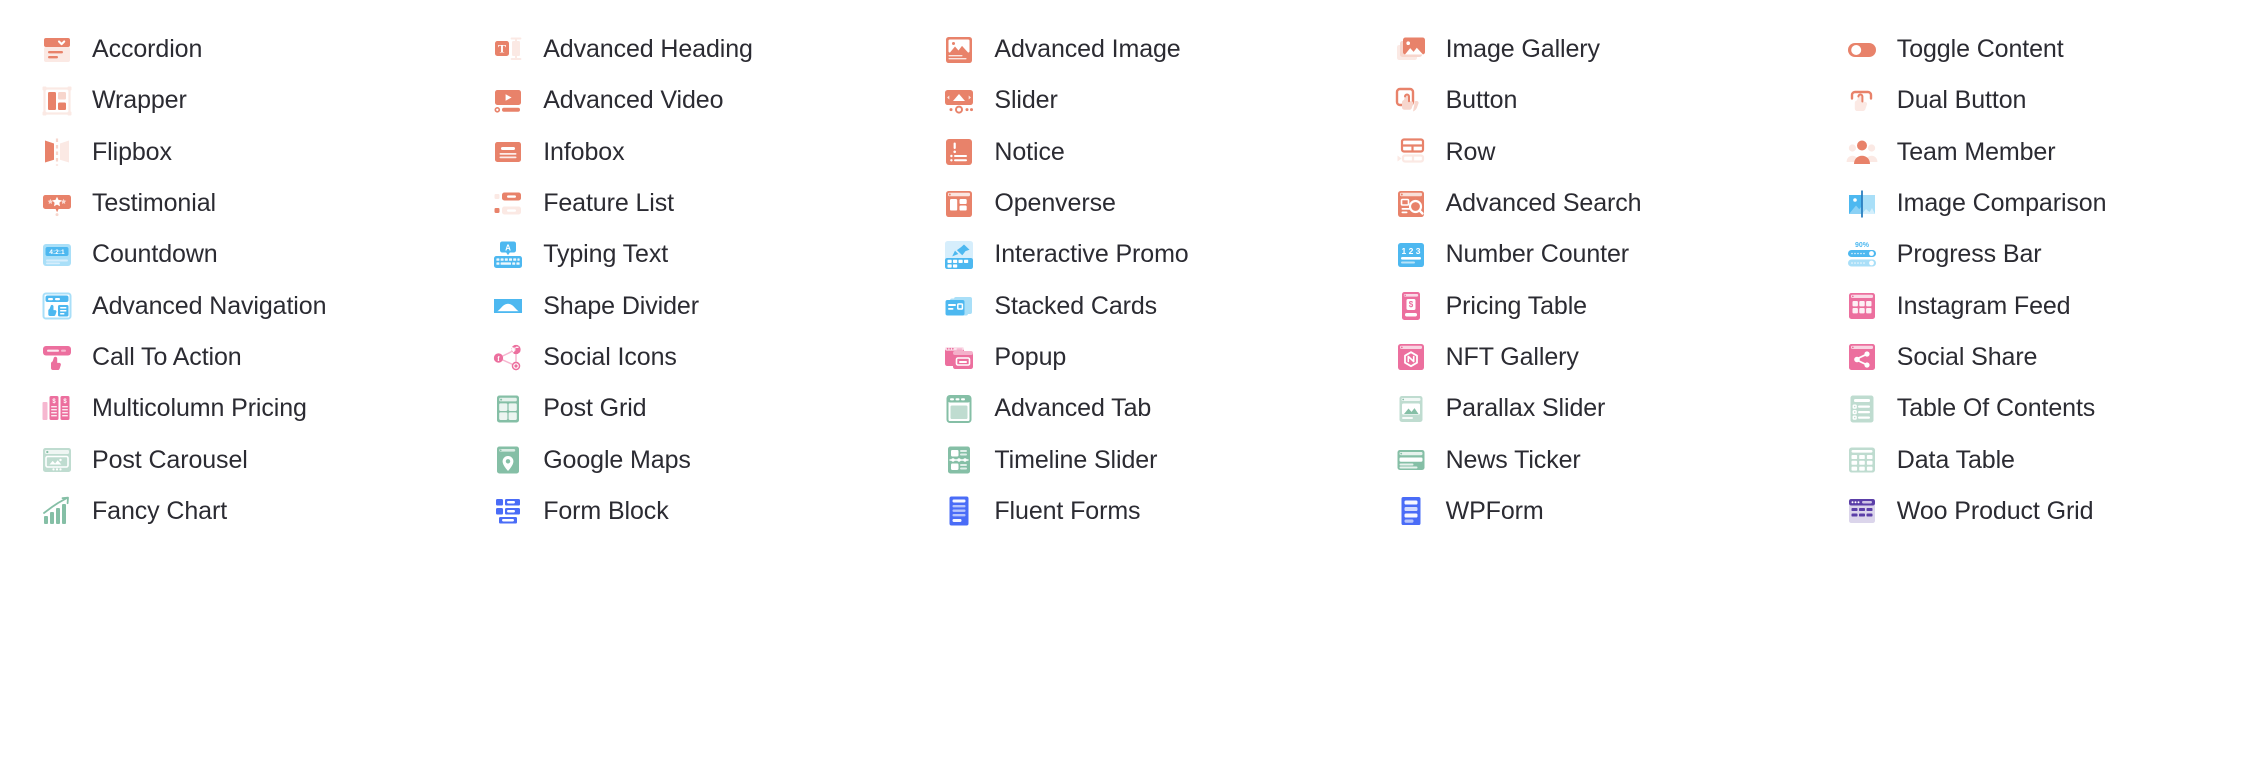 This screenshot has height=782, width=2256. I want to click on widget-item: News Ticker, so click(1579, 459).